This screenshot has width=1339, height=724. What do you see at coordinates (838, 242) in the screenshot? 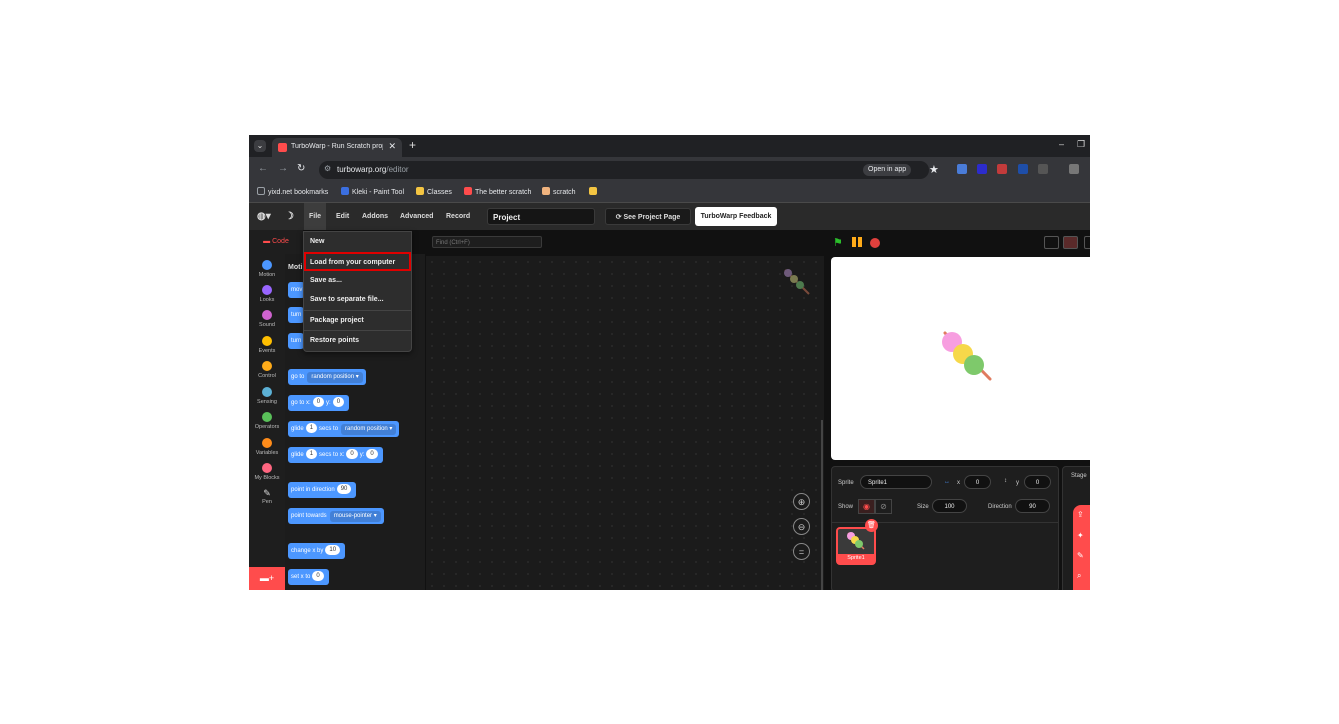
I see `green-flag-icon: ⚑` at bounding box center [838, 242].